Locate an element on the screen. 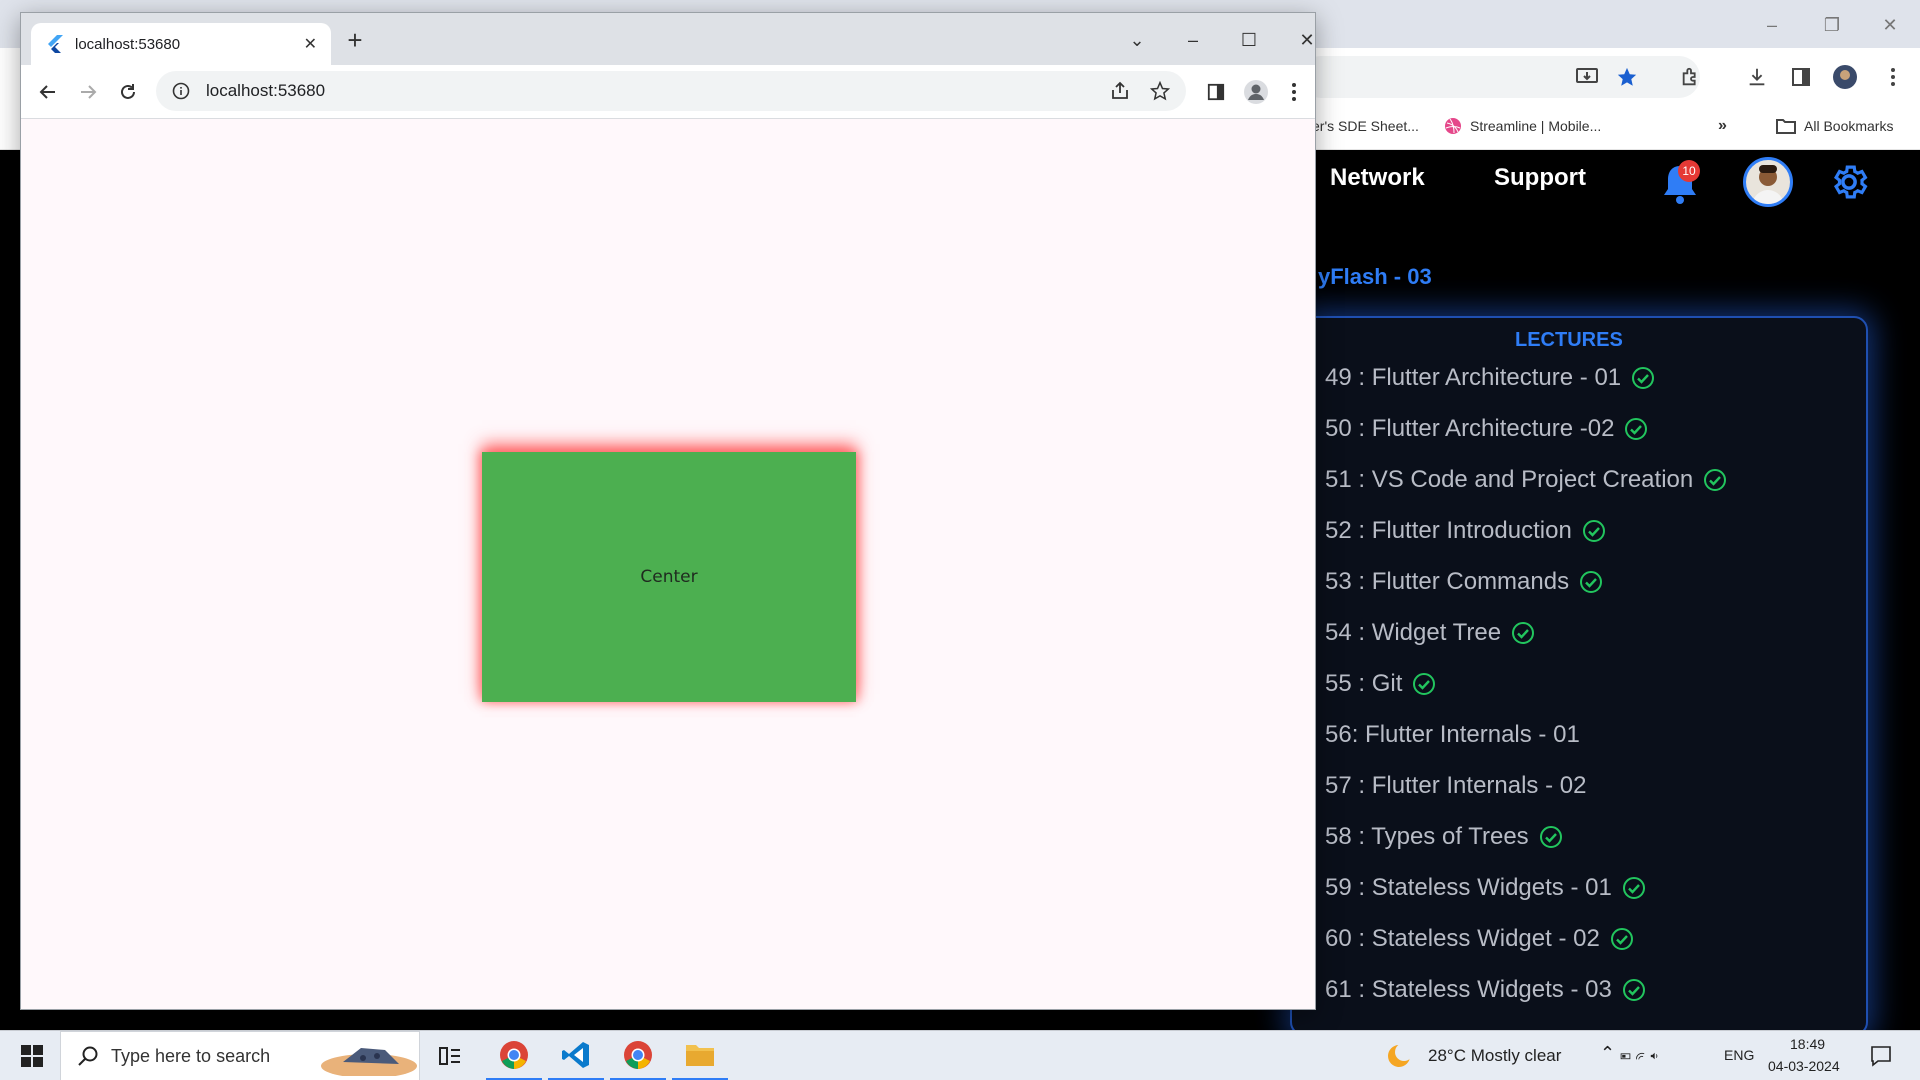 This screenshot has height=1080, width=1920. clock-date: 04-03-2024 is located at coordinates (1804, 1066).